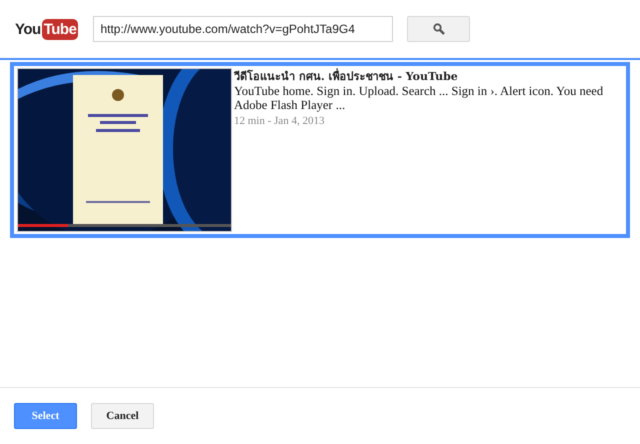 The image size is (640, 444). I want to click on search-icon, so click(438, 29).